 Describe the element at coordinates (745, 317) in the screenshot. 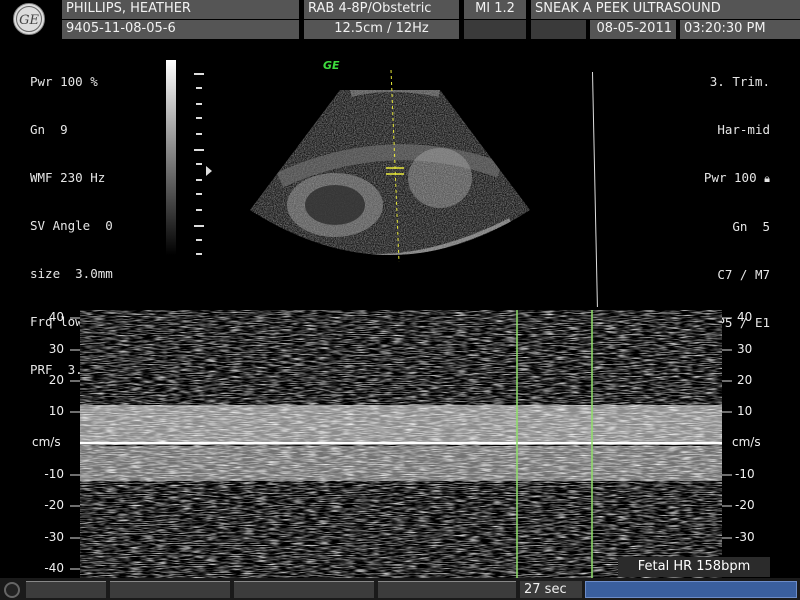

I see `y-tick-right-40: 40` at that location.